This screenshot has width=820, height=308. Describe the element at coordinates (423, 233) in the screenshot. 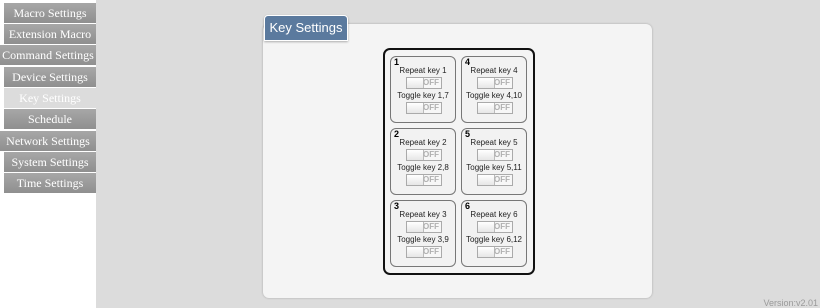

I see `key-card-3: 3 Repeat key 3 OFF Toggle key 3,9 OFF` at that location.